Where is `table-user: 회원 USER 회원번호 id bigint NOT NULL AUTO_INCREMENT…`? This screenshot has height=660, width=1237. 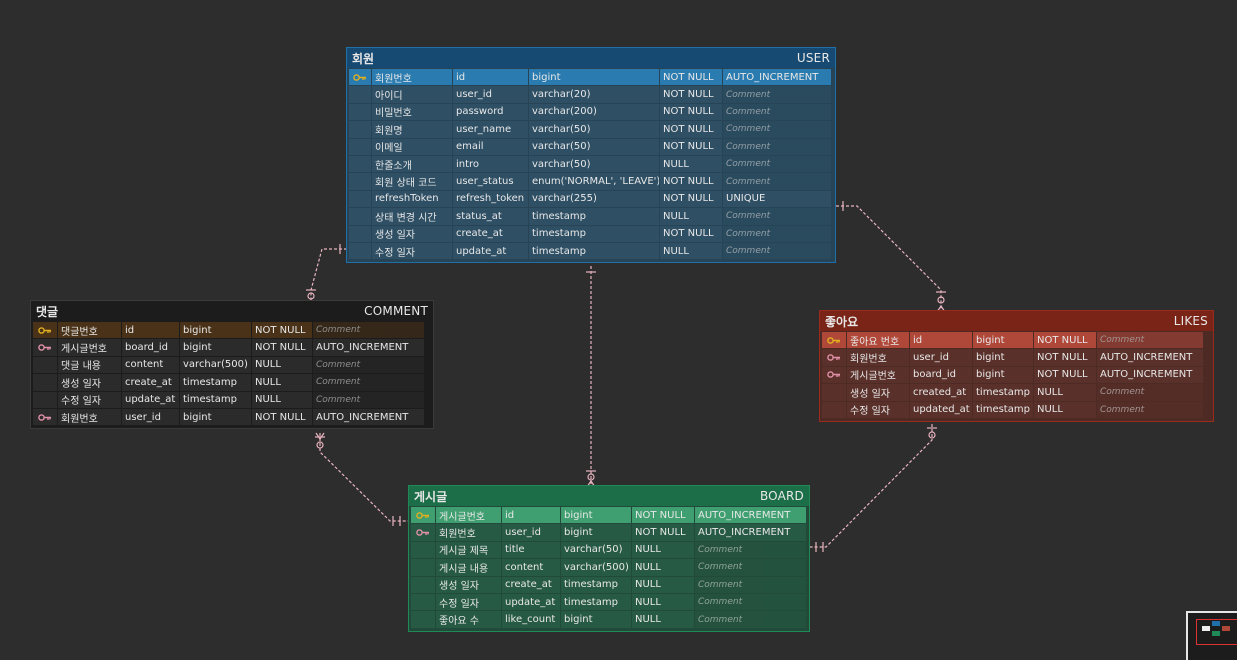
table-user: 회원 USER 회원번호 id bigint NOT NULL AUTO_INCREMENT… is located at coordinates (591, 155).